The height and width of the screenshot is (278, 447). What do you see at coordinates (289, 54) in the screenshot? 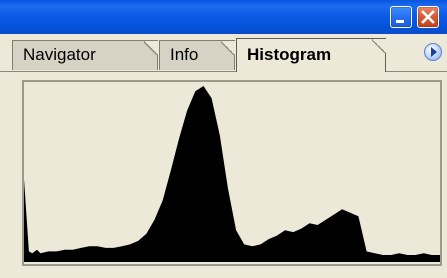
I see `tab-label: Histogram` at bounding box center [289, 54].